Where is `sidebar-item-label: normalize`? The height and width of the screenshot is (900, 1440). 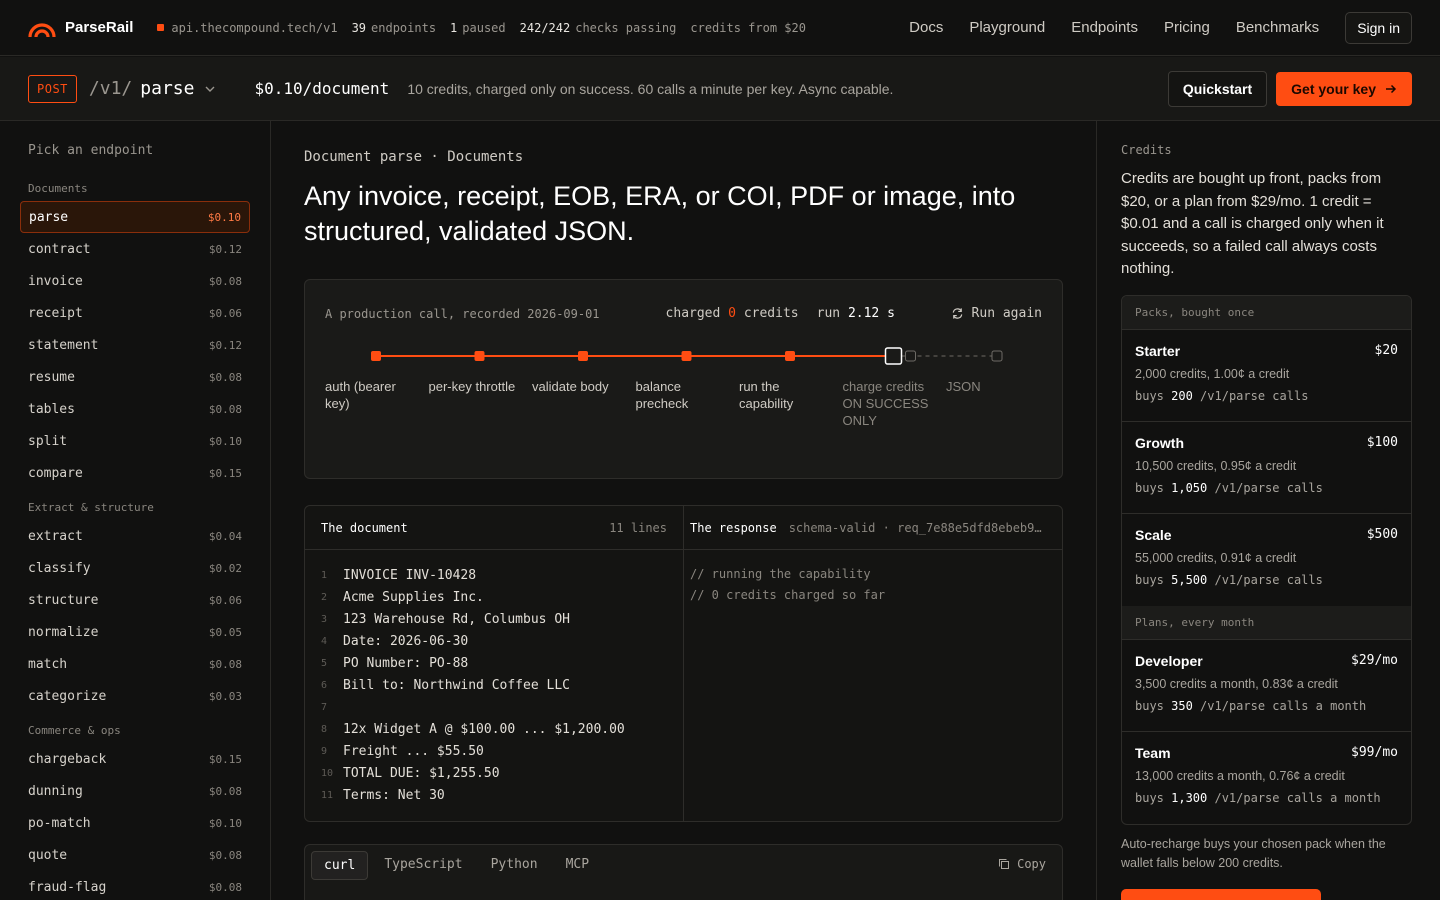 sidebar-item-label: normalize is located at coordinates (63, 632).